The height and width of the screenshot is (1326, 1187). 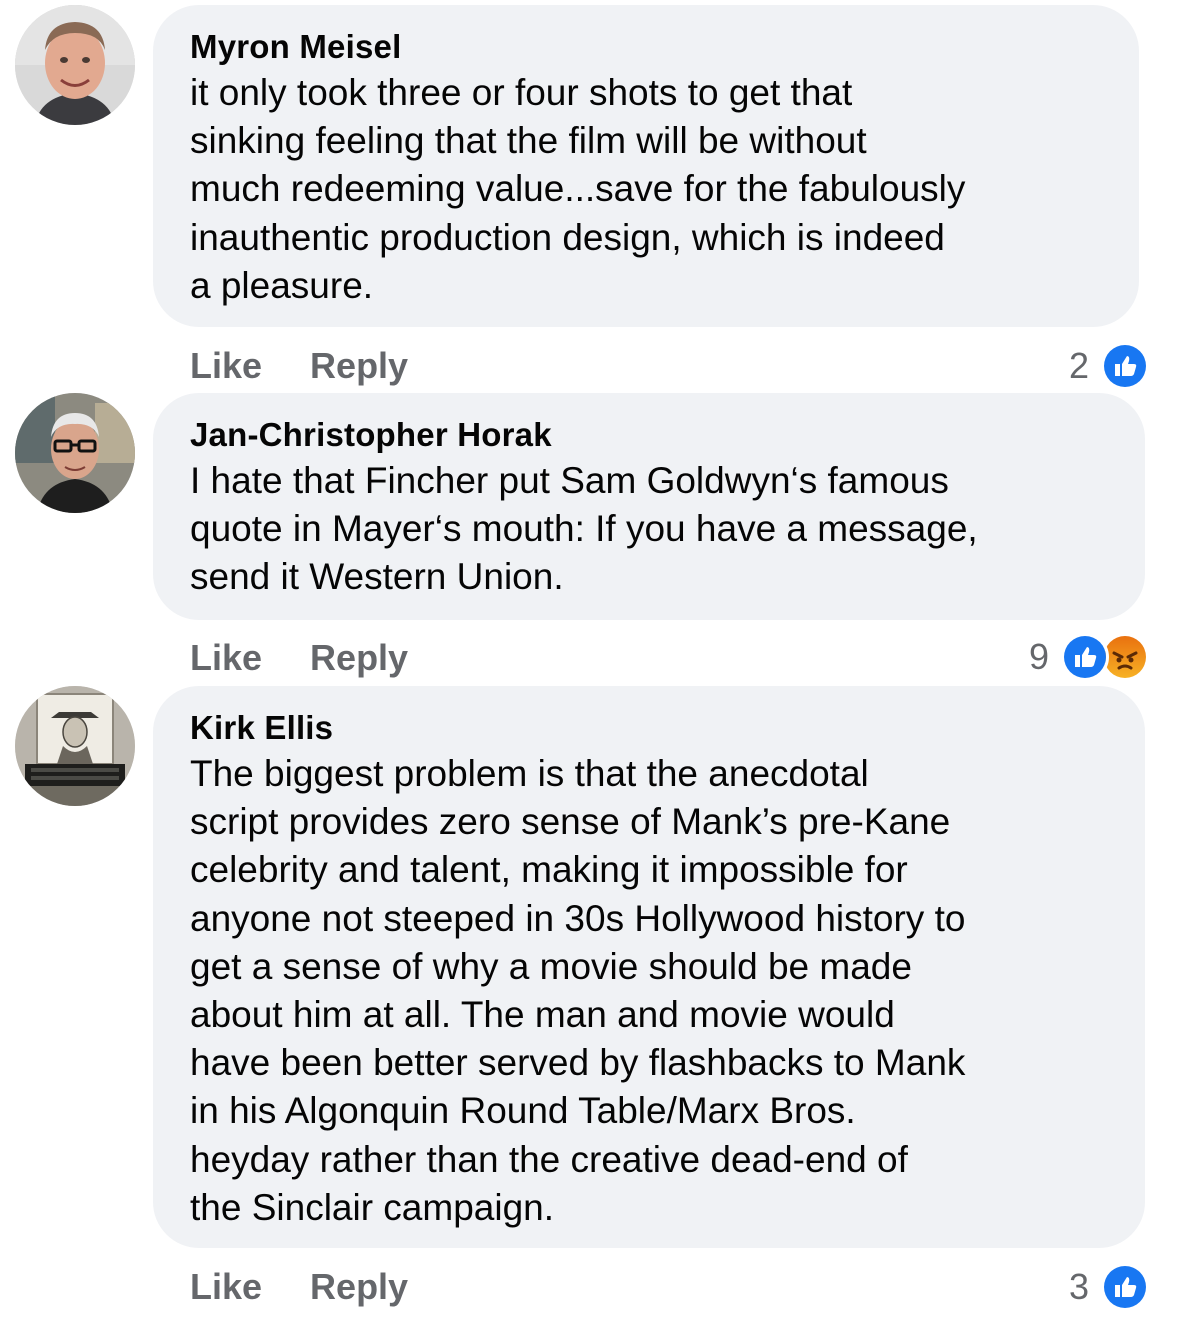 I want to click on comment-author: Kirk Ellis, so click(x=652, y=728).